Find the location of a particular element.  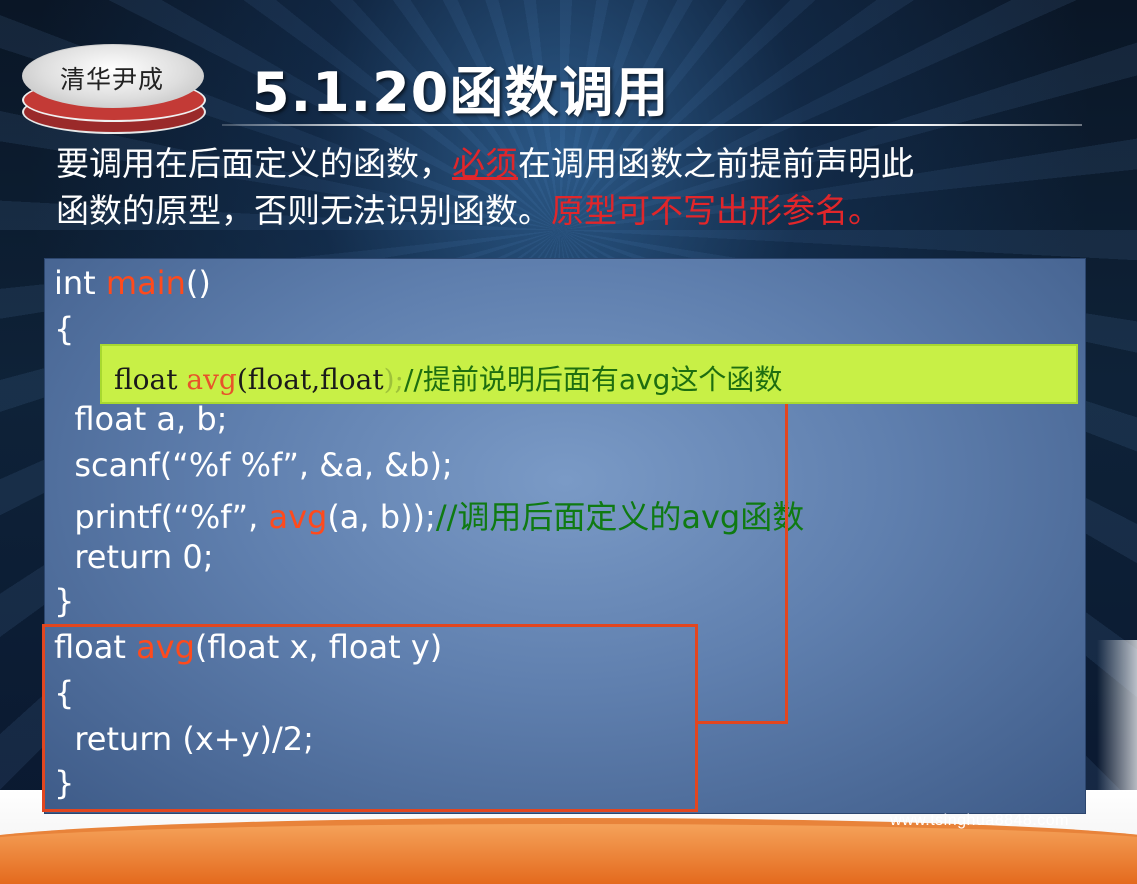

desc-emphasis-prototype: 原型可不写出形参名。 is located at coordinates (716, 210).